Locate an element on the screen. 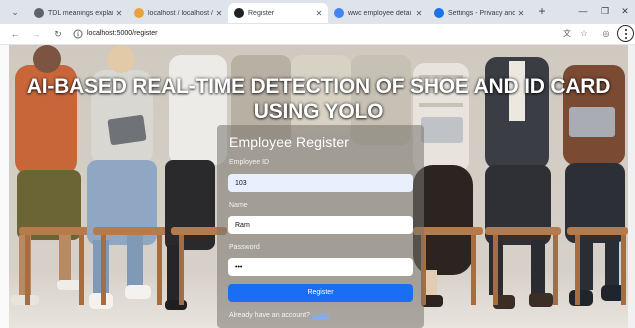  tab-2-close-icon: ✕ is located at coordinates (219, 13).